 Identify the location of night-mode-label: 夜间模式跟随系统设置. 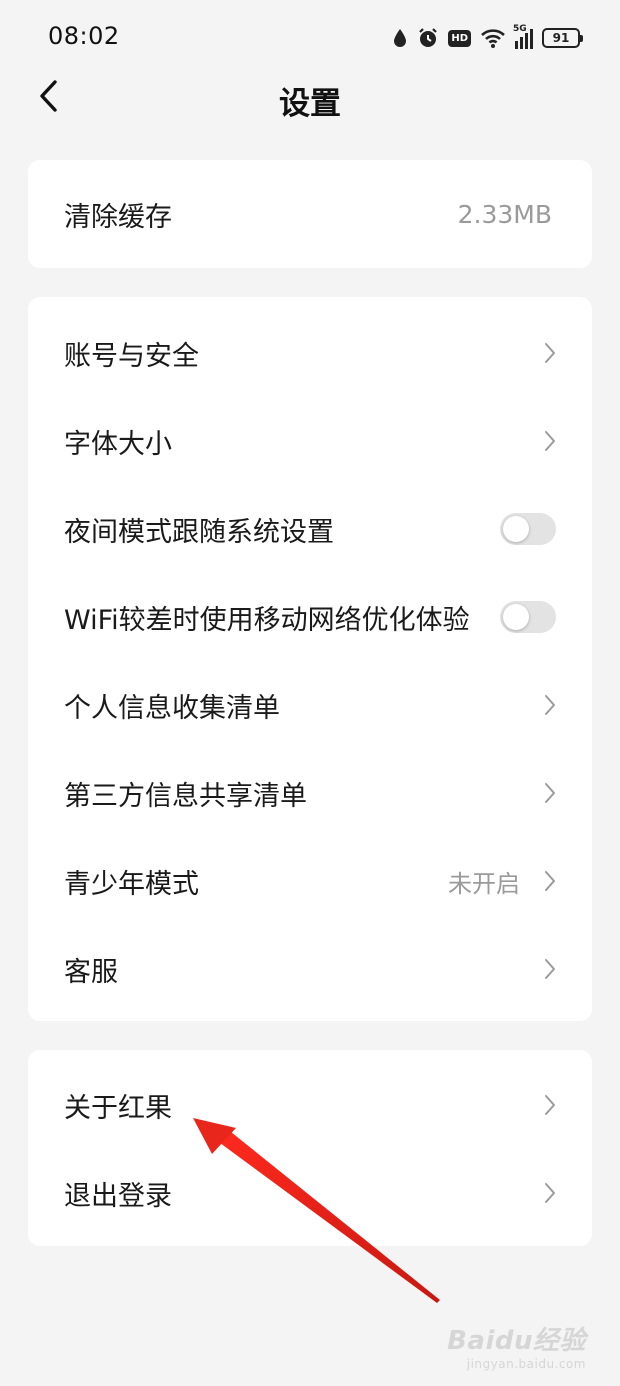
(199, 532).